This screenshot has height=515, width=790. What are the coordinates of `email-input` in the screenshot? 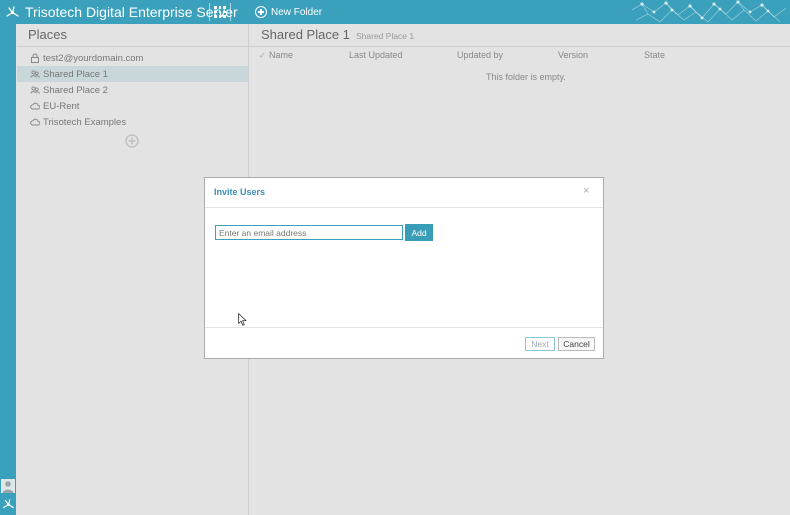 It's located at (309, 232).